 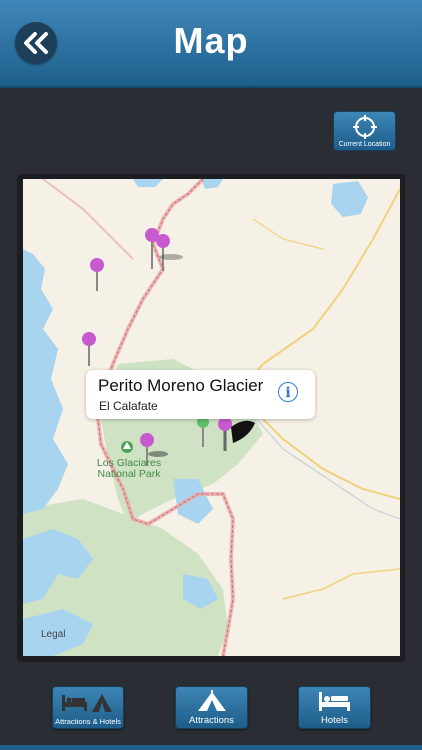 I want to click on attractions-button: Attractions, so click(x=211, y=707).